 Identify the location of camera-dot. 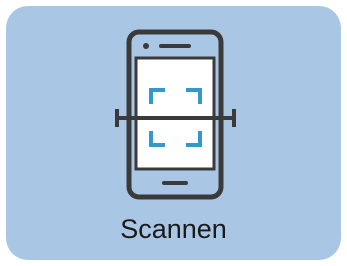
(146, 46).